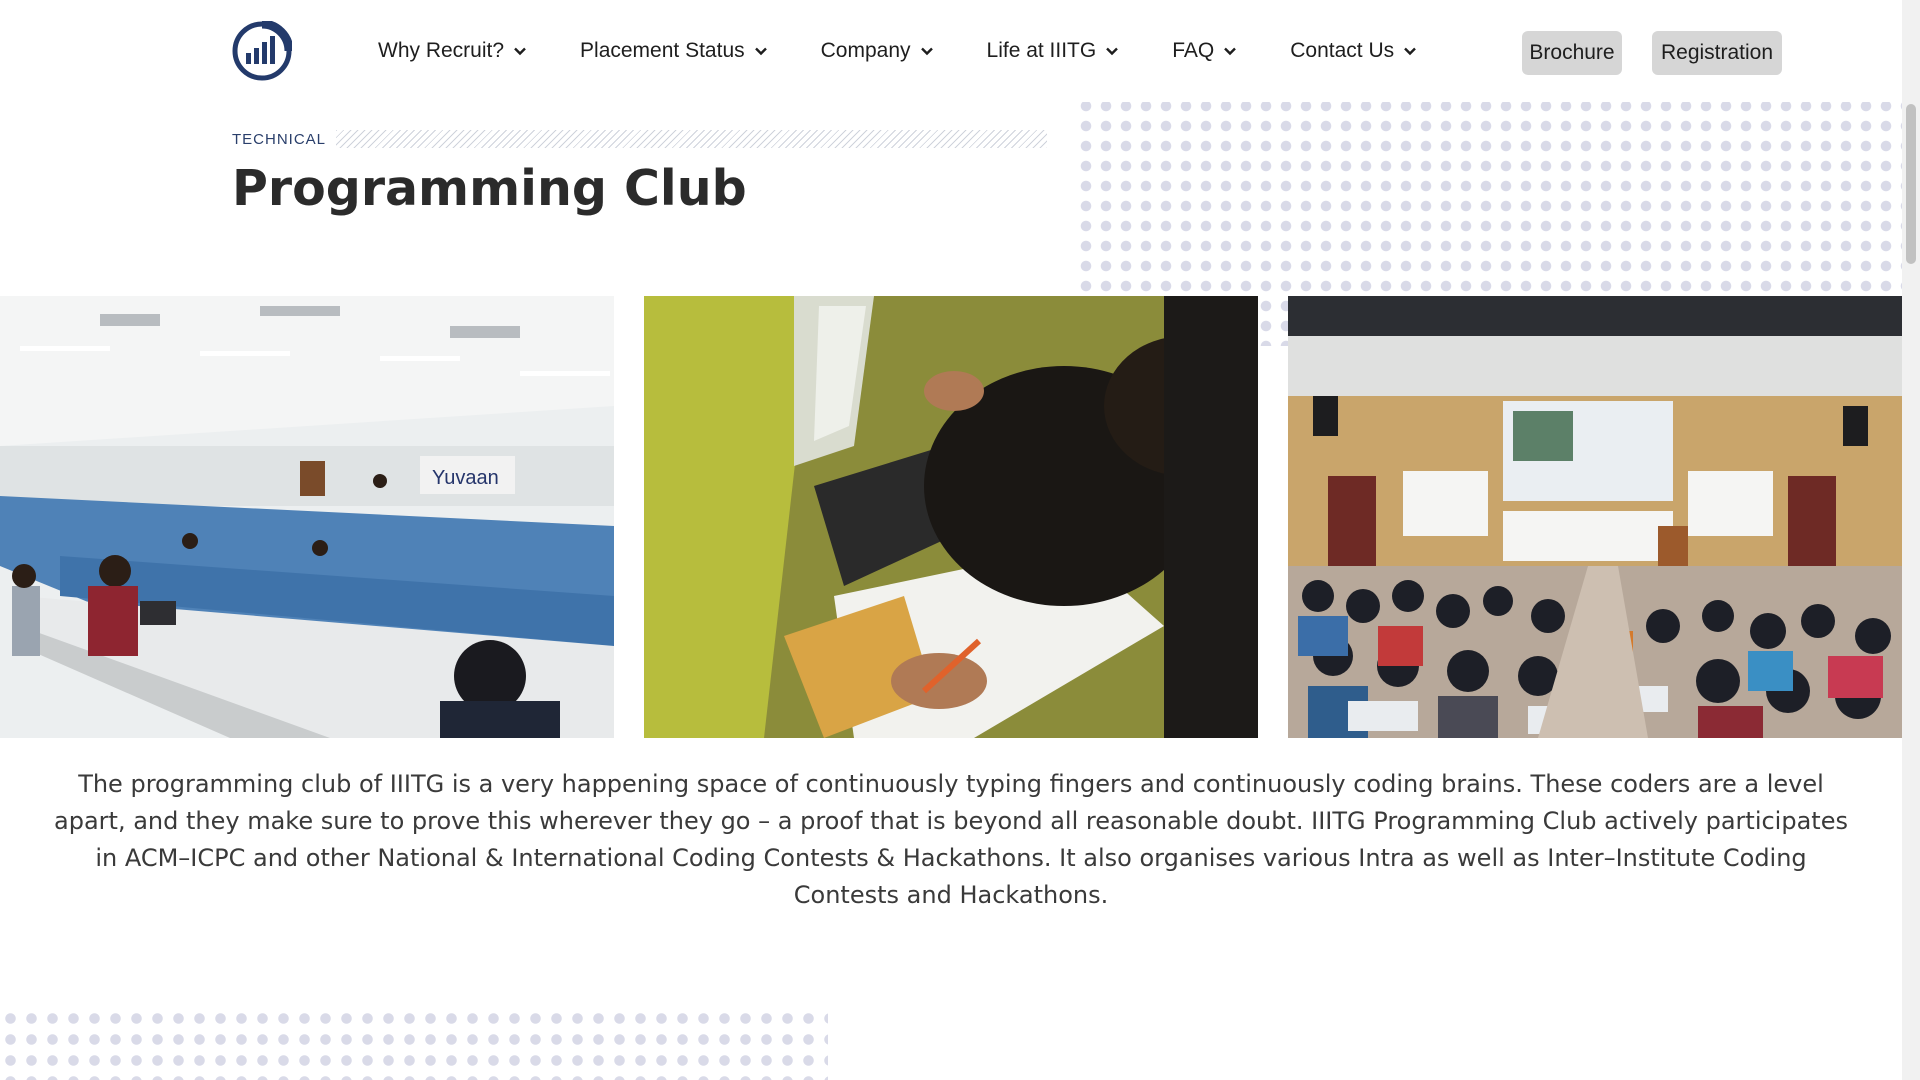 Image resolution: width=1920 pixels, height=1080 pixels. Describe the element at coordinates (1911, 540) in the screenshot. I see `vertical-scrollbar` at that location.